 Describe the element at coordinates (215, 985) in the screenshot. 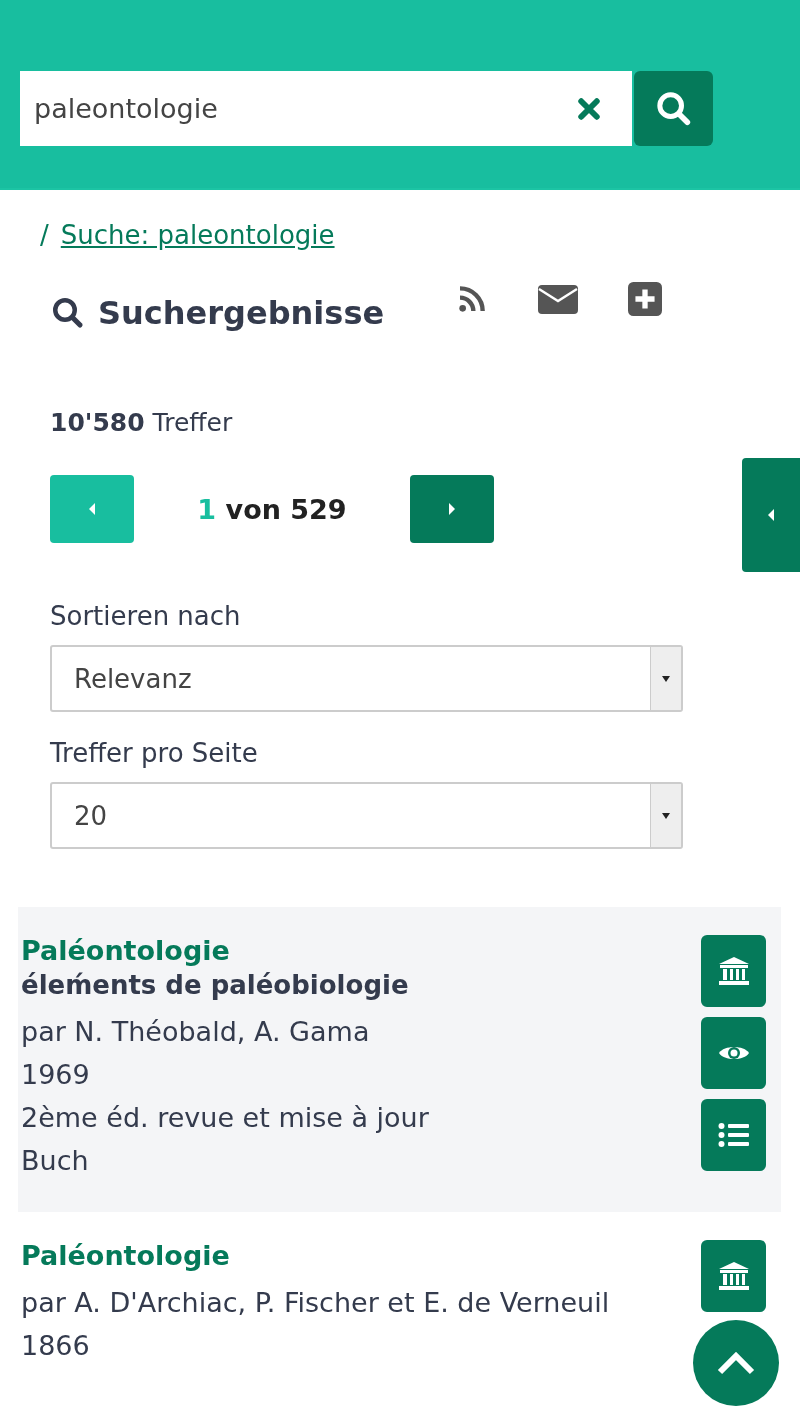

I see `result-subtitle: éleḿents de paléobiologie` at that location.